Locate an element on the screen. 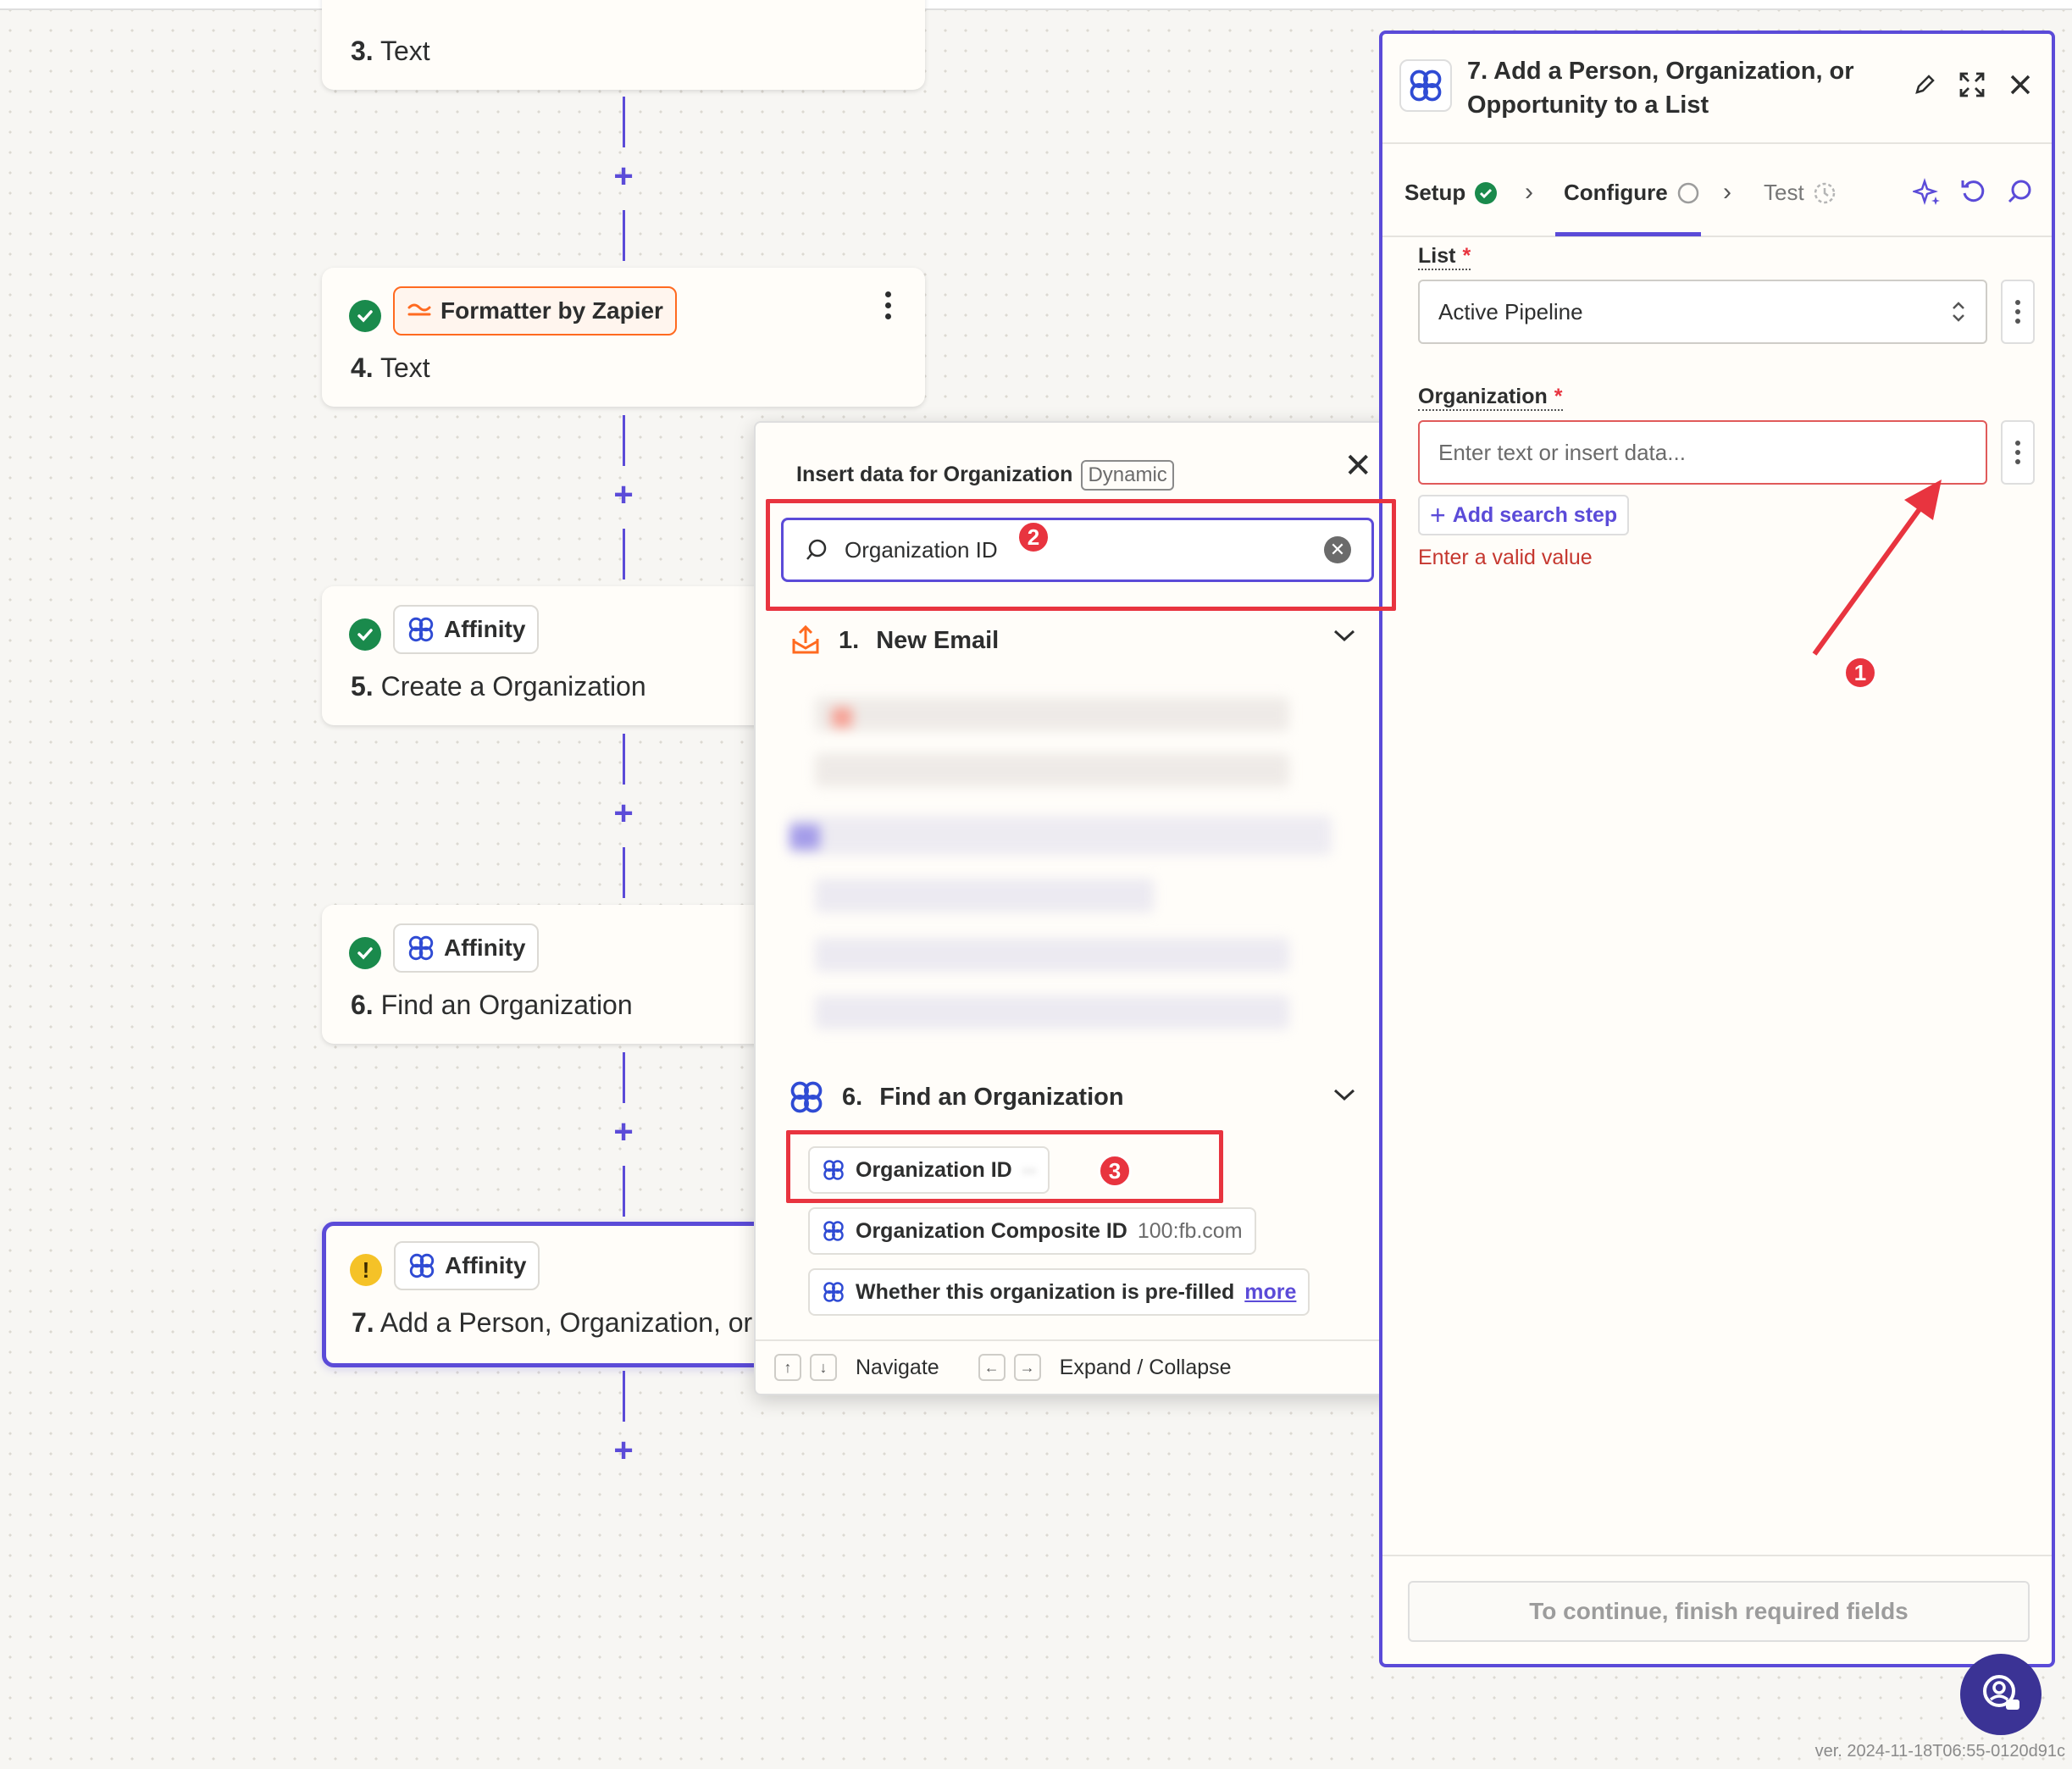  annotation-badge-1: 1 is located at coordinates (1860, 673).